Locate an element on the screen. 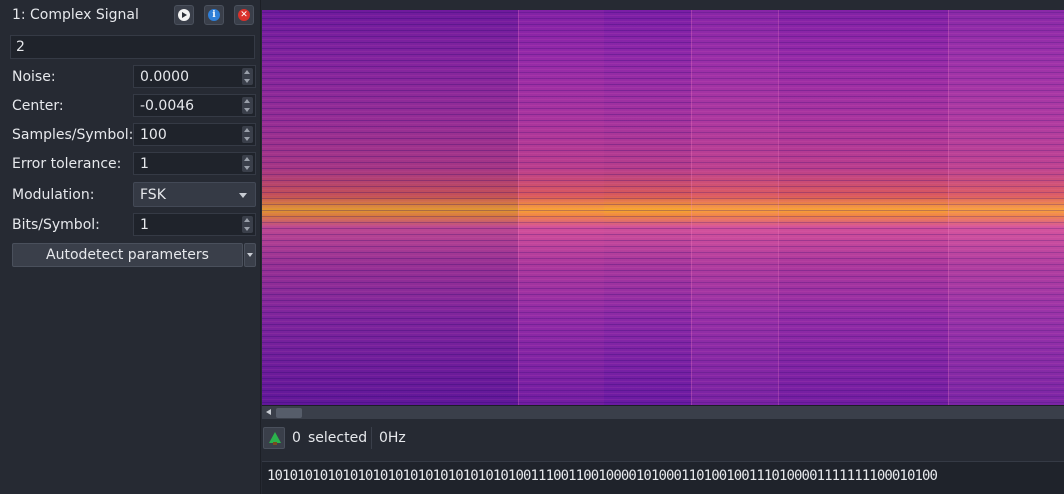  error-tolerance-spinbox: 1 is located at coordinates (194, 163).